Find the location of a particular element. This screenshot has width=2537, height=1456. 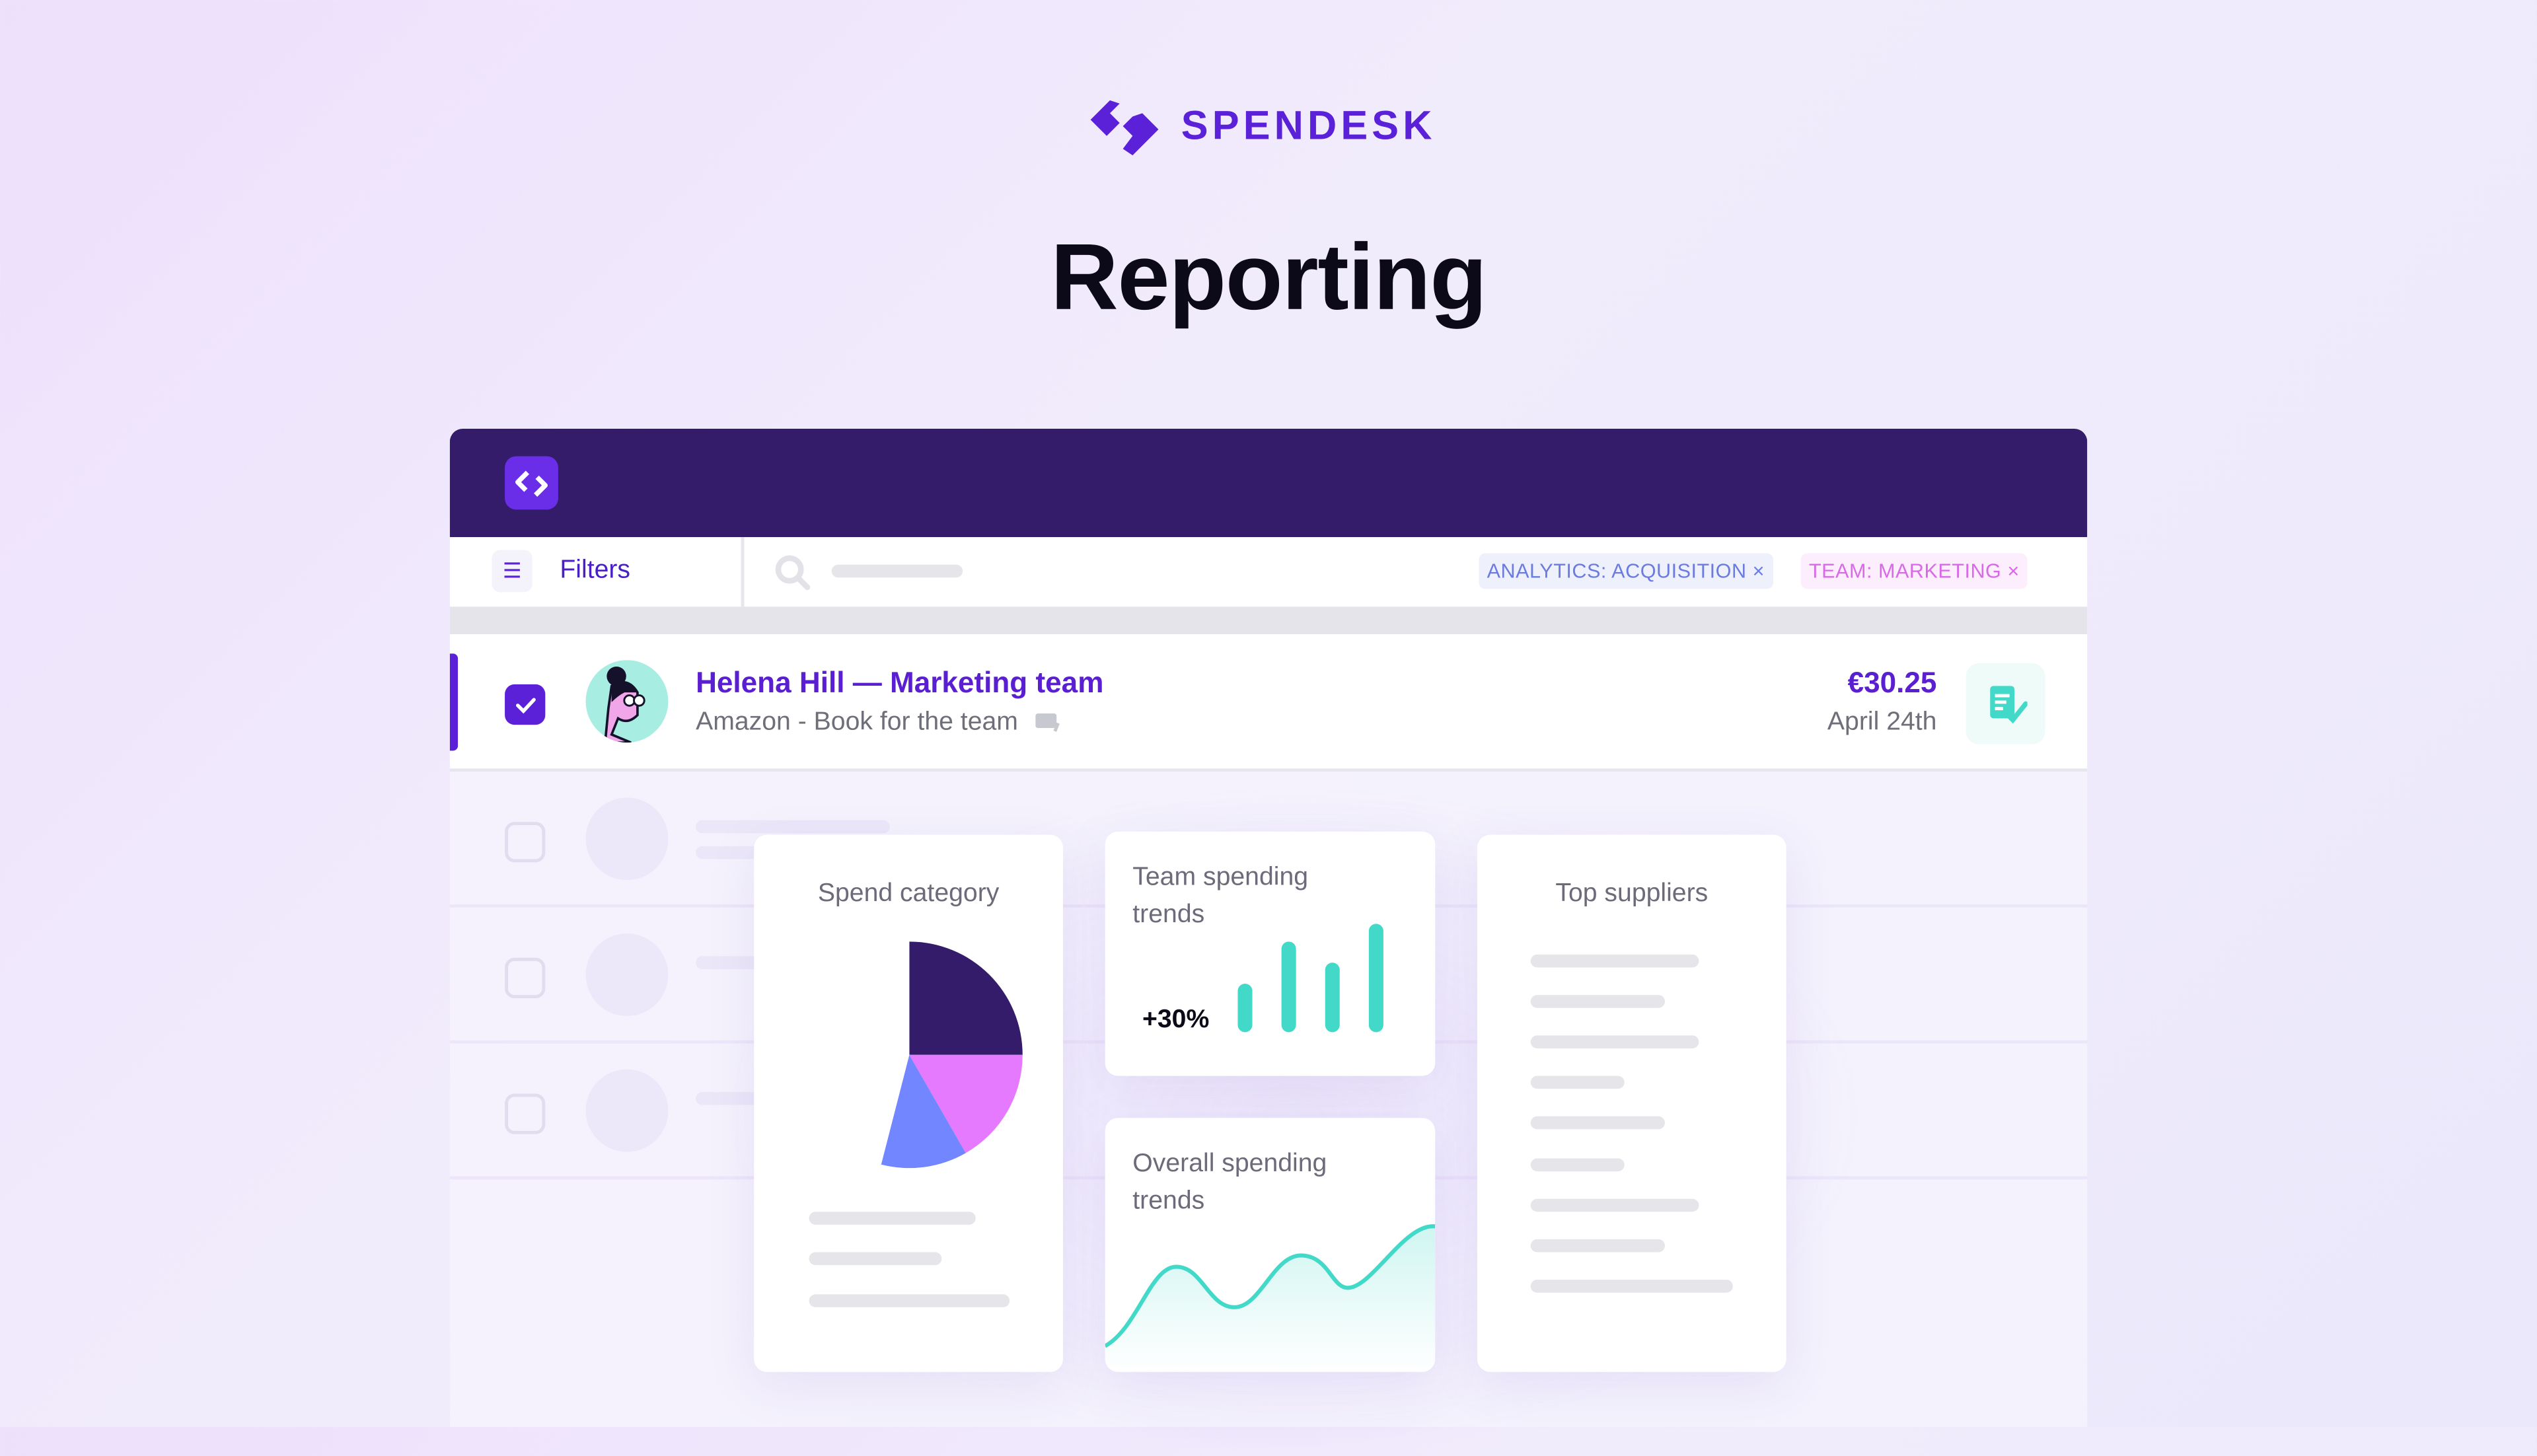

app-logo is located at coordinates (531, 483).